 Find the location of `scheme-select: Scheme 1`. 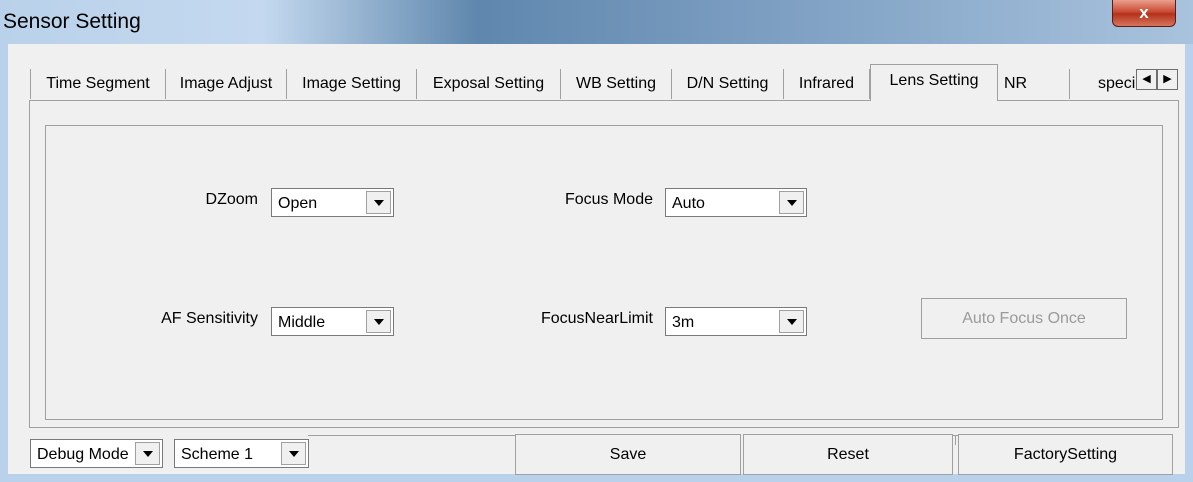

scheme-select: Scheme 1 is located at coordinates (241, 453).